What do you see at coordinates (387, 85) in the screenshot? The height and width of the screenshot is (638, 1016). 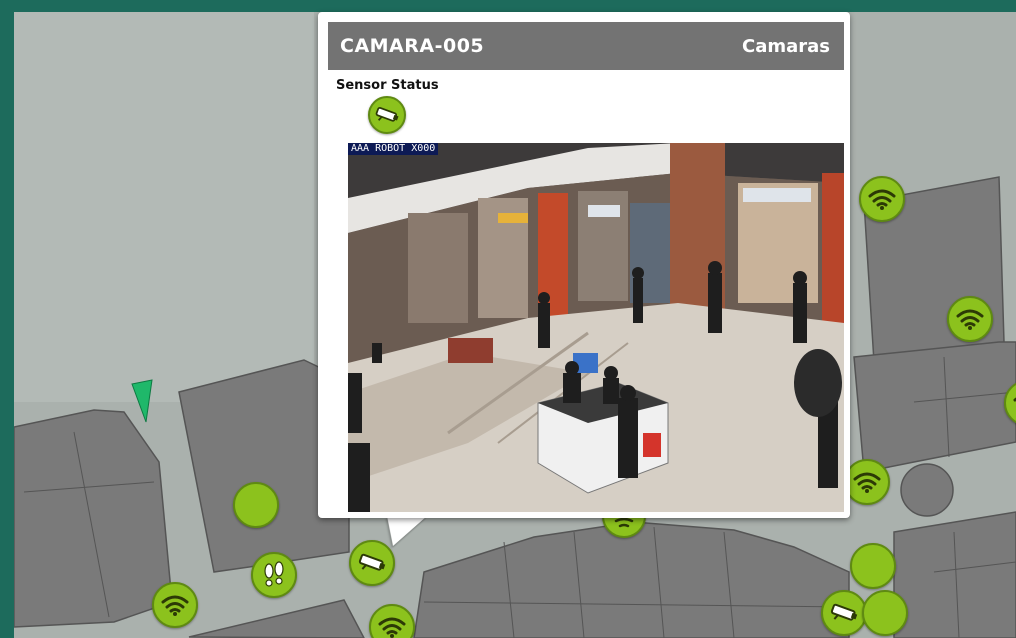 I see `status-label: Sensor Status` at bounding box center [387, 85].